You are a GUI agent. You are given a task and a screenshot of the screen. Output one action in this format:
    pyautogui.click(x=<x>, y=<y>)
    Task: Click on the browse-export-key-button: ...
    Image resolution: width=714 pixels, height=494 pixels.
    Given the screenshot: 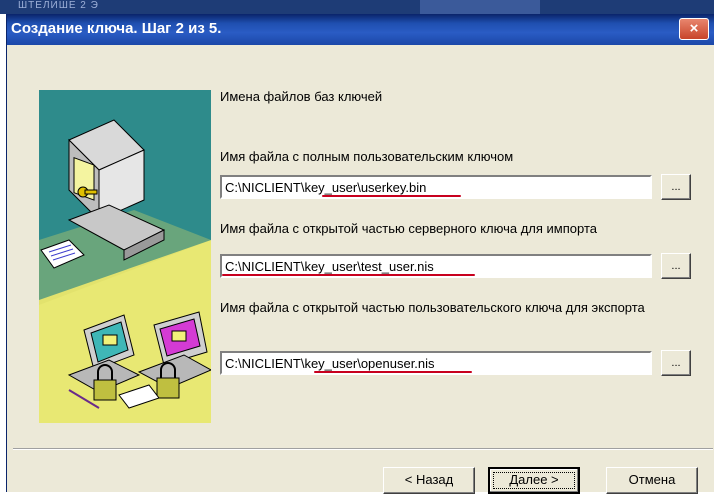 What is the action you would take?
    pyautogui.click(x=676, y=363)
    